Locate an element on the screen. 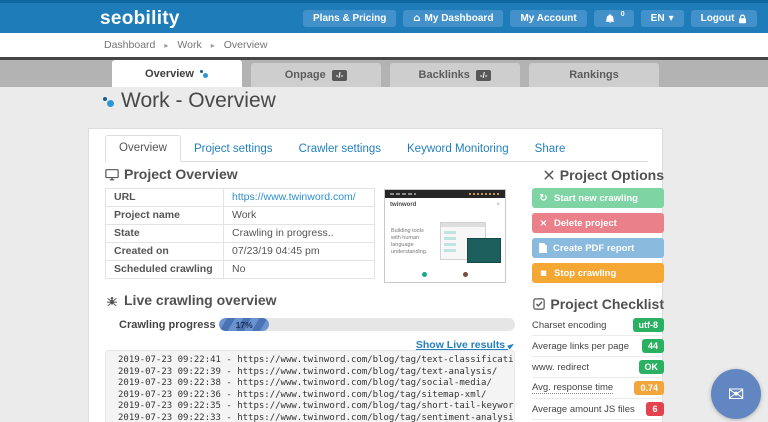 The height and width of the screenshot is (422, 768). tab-backlinks: Backlinks -/- is located at coordinates (455, 75).